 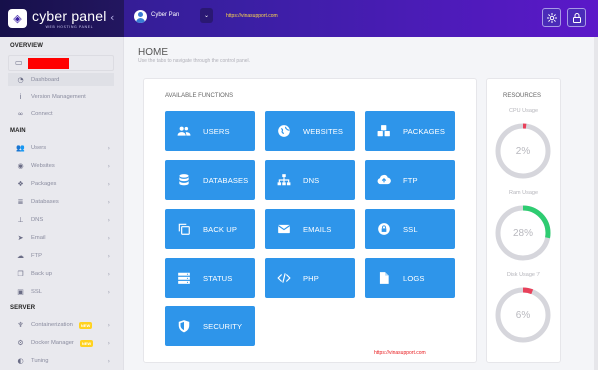 What do you see at coordinates (64, 256) in the screenshot?
I see `sidebar-item-ftp: ☁ FTP ›` at bounding box center [64, 256].